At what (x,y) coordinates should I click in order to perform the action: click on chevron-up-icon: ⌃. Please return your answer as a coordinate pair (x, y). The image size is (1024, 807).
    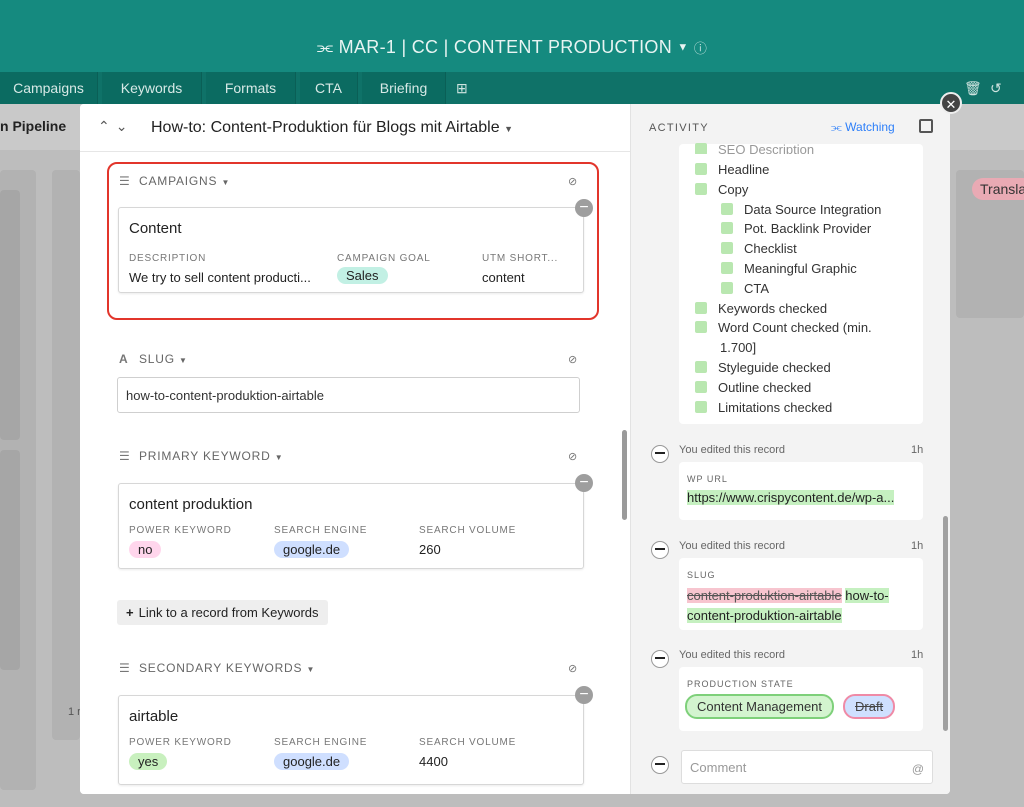
    Looking at the image, I should click on (107, 126).